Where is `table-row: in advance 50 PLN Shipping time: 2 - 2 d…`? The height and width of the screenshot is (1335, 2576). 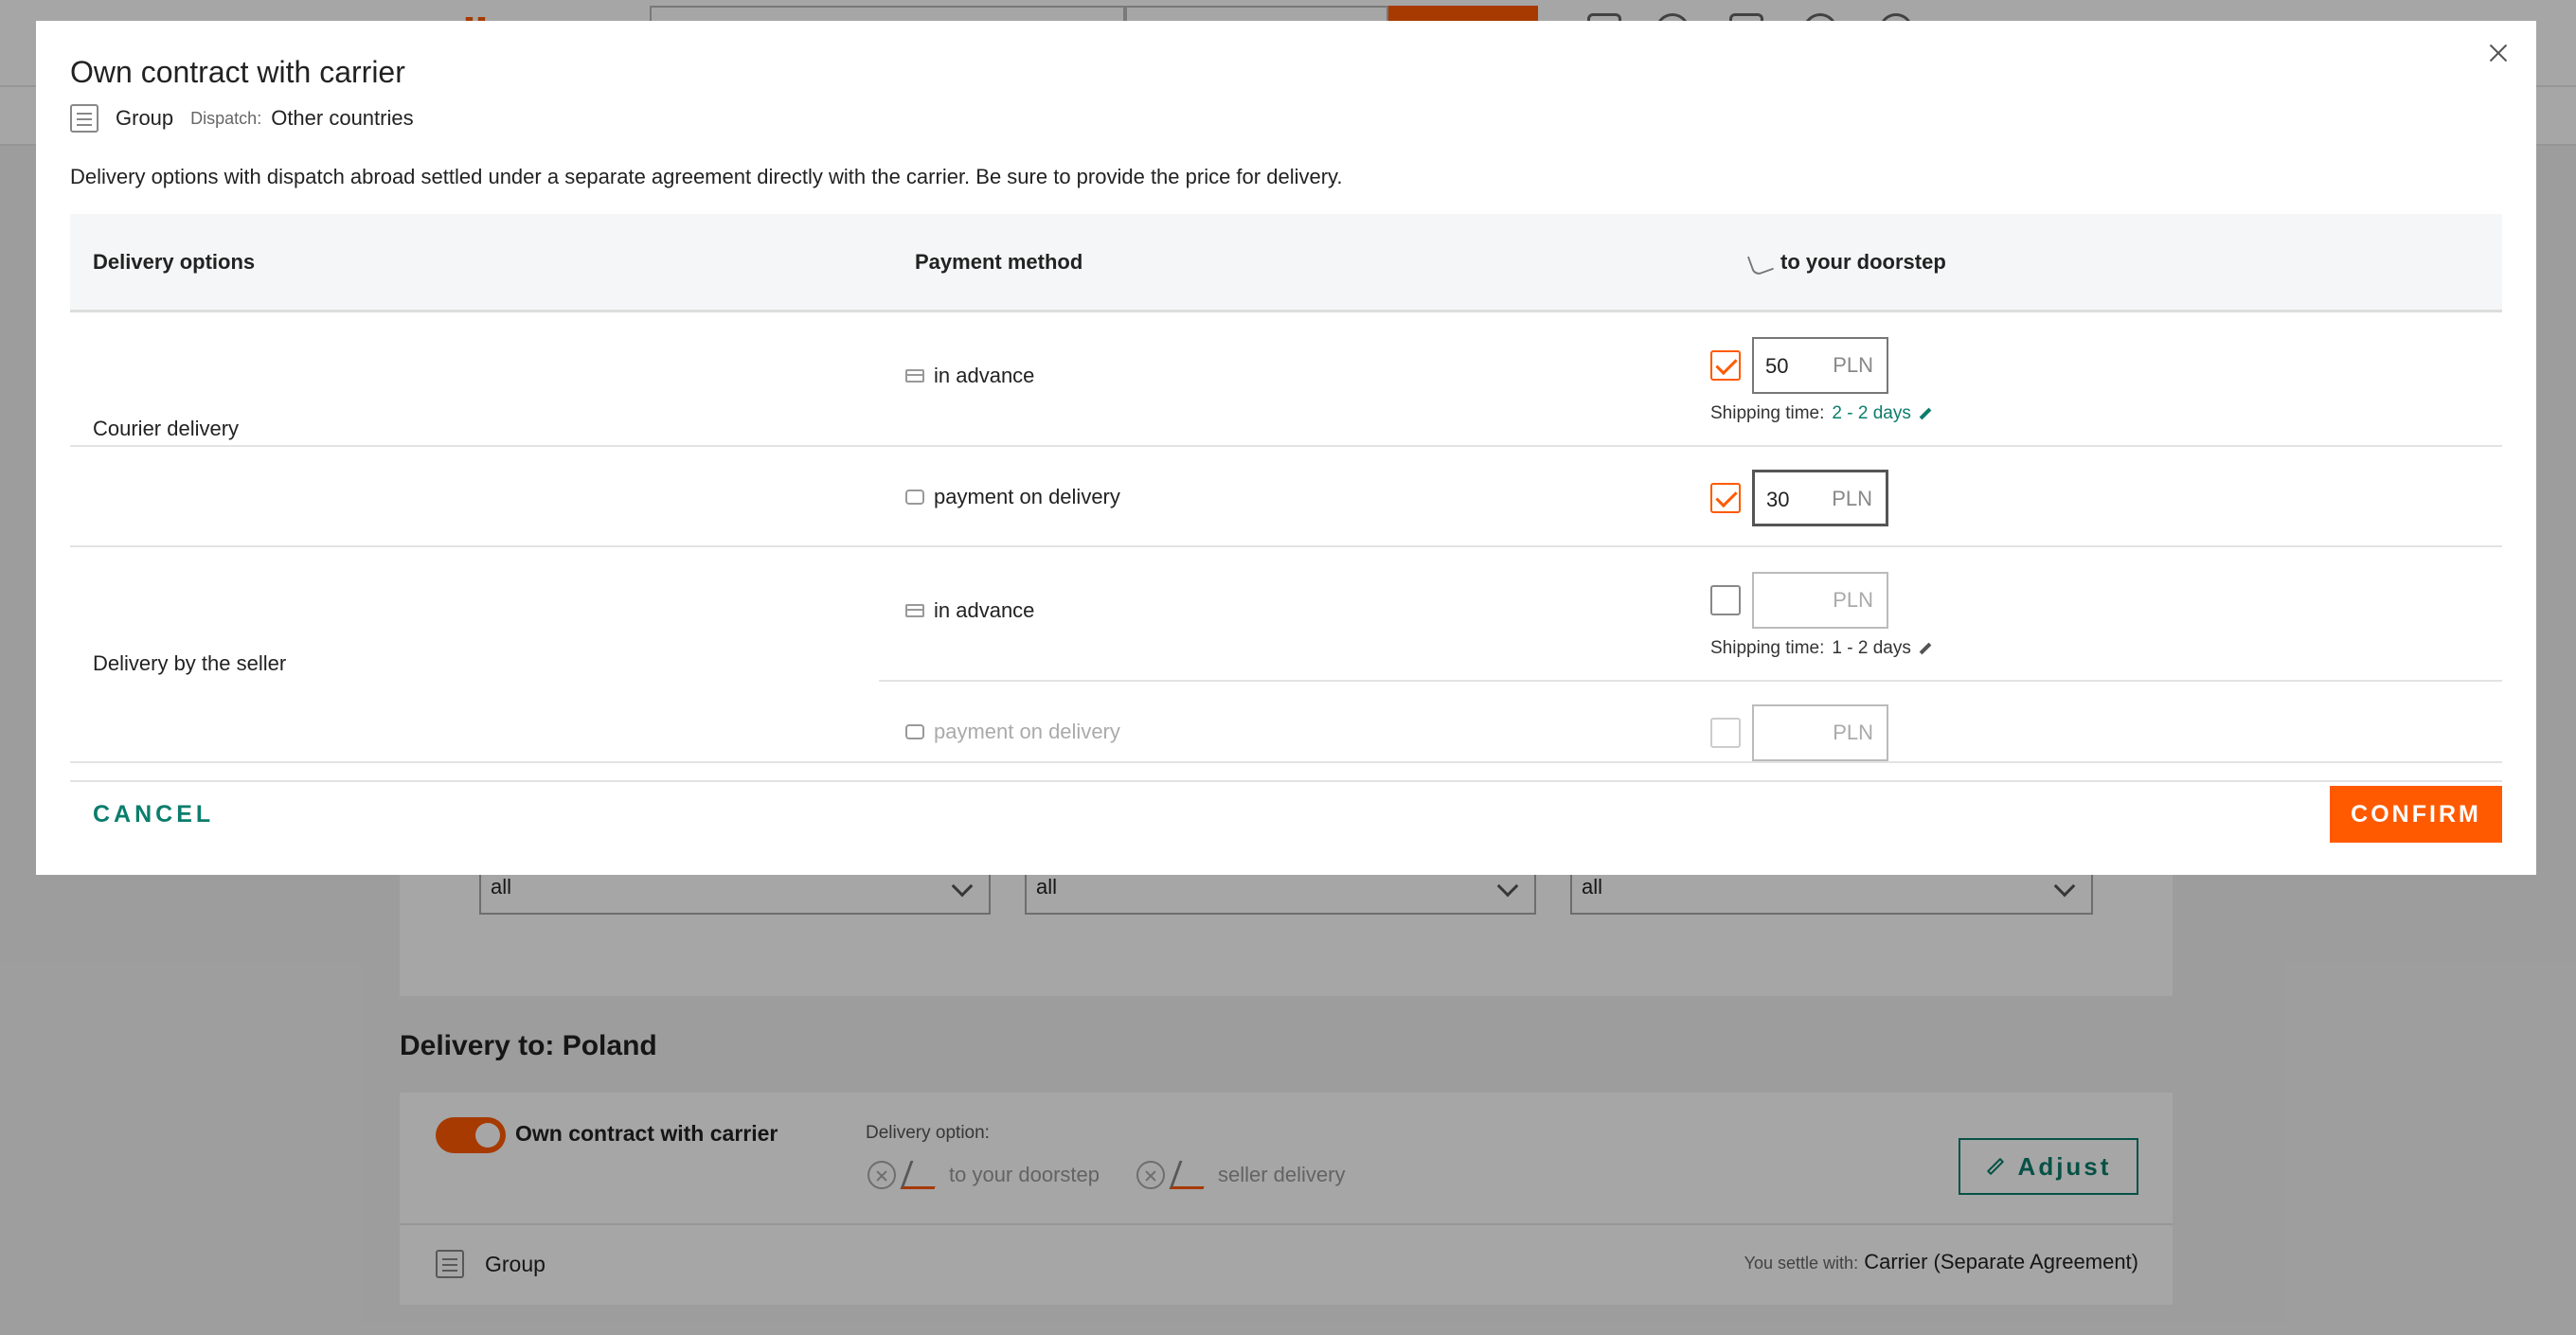 table-row: in advance 50 PLN Shipping time: 2 - 2 d… is located at coordinates (1690, 378).